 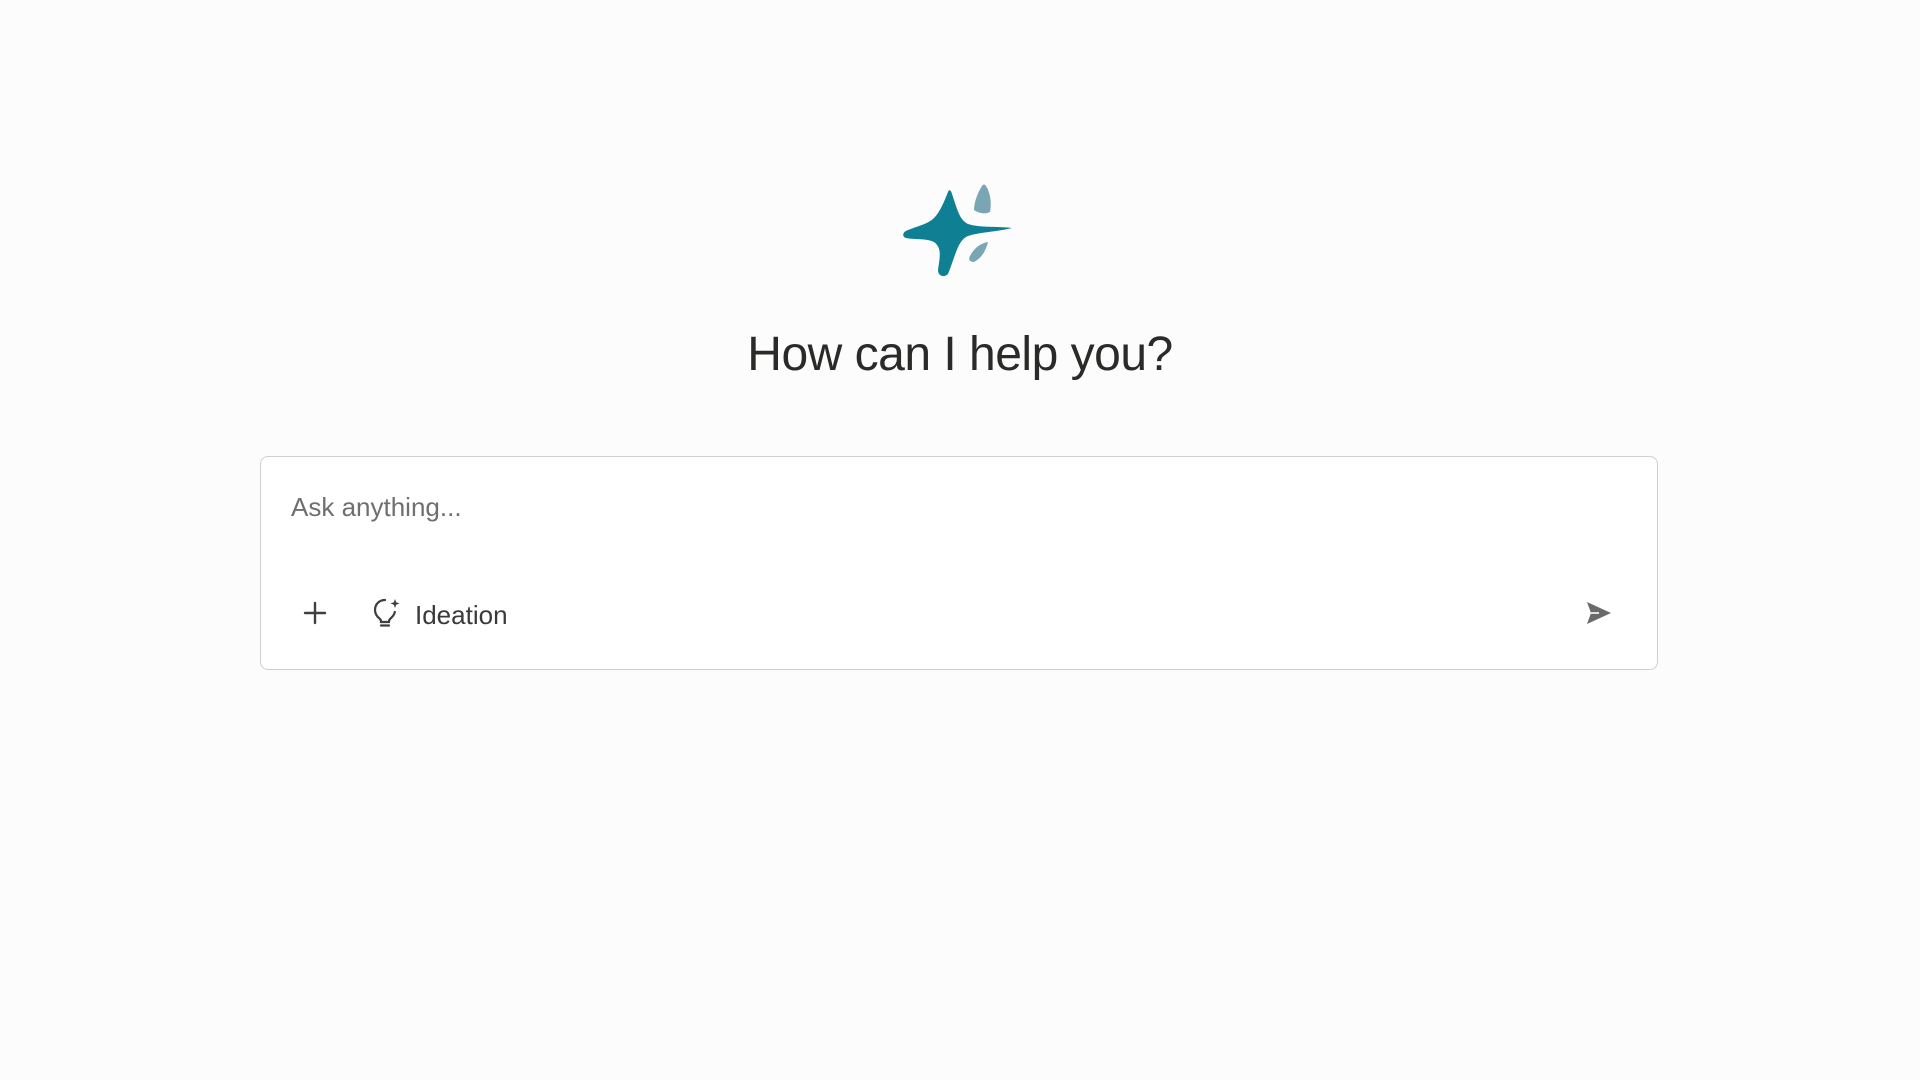 I want to click on ideation-mode-button: Ideation, so click(x=439, y=615).